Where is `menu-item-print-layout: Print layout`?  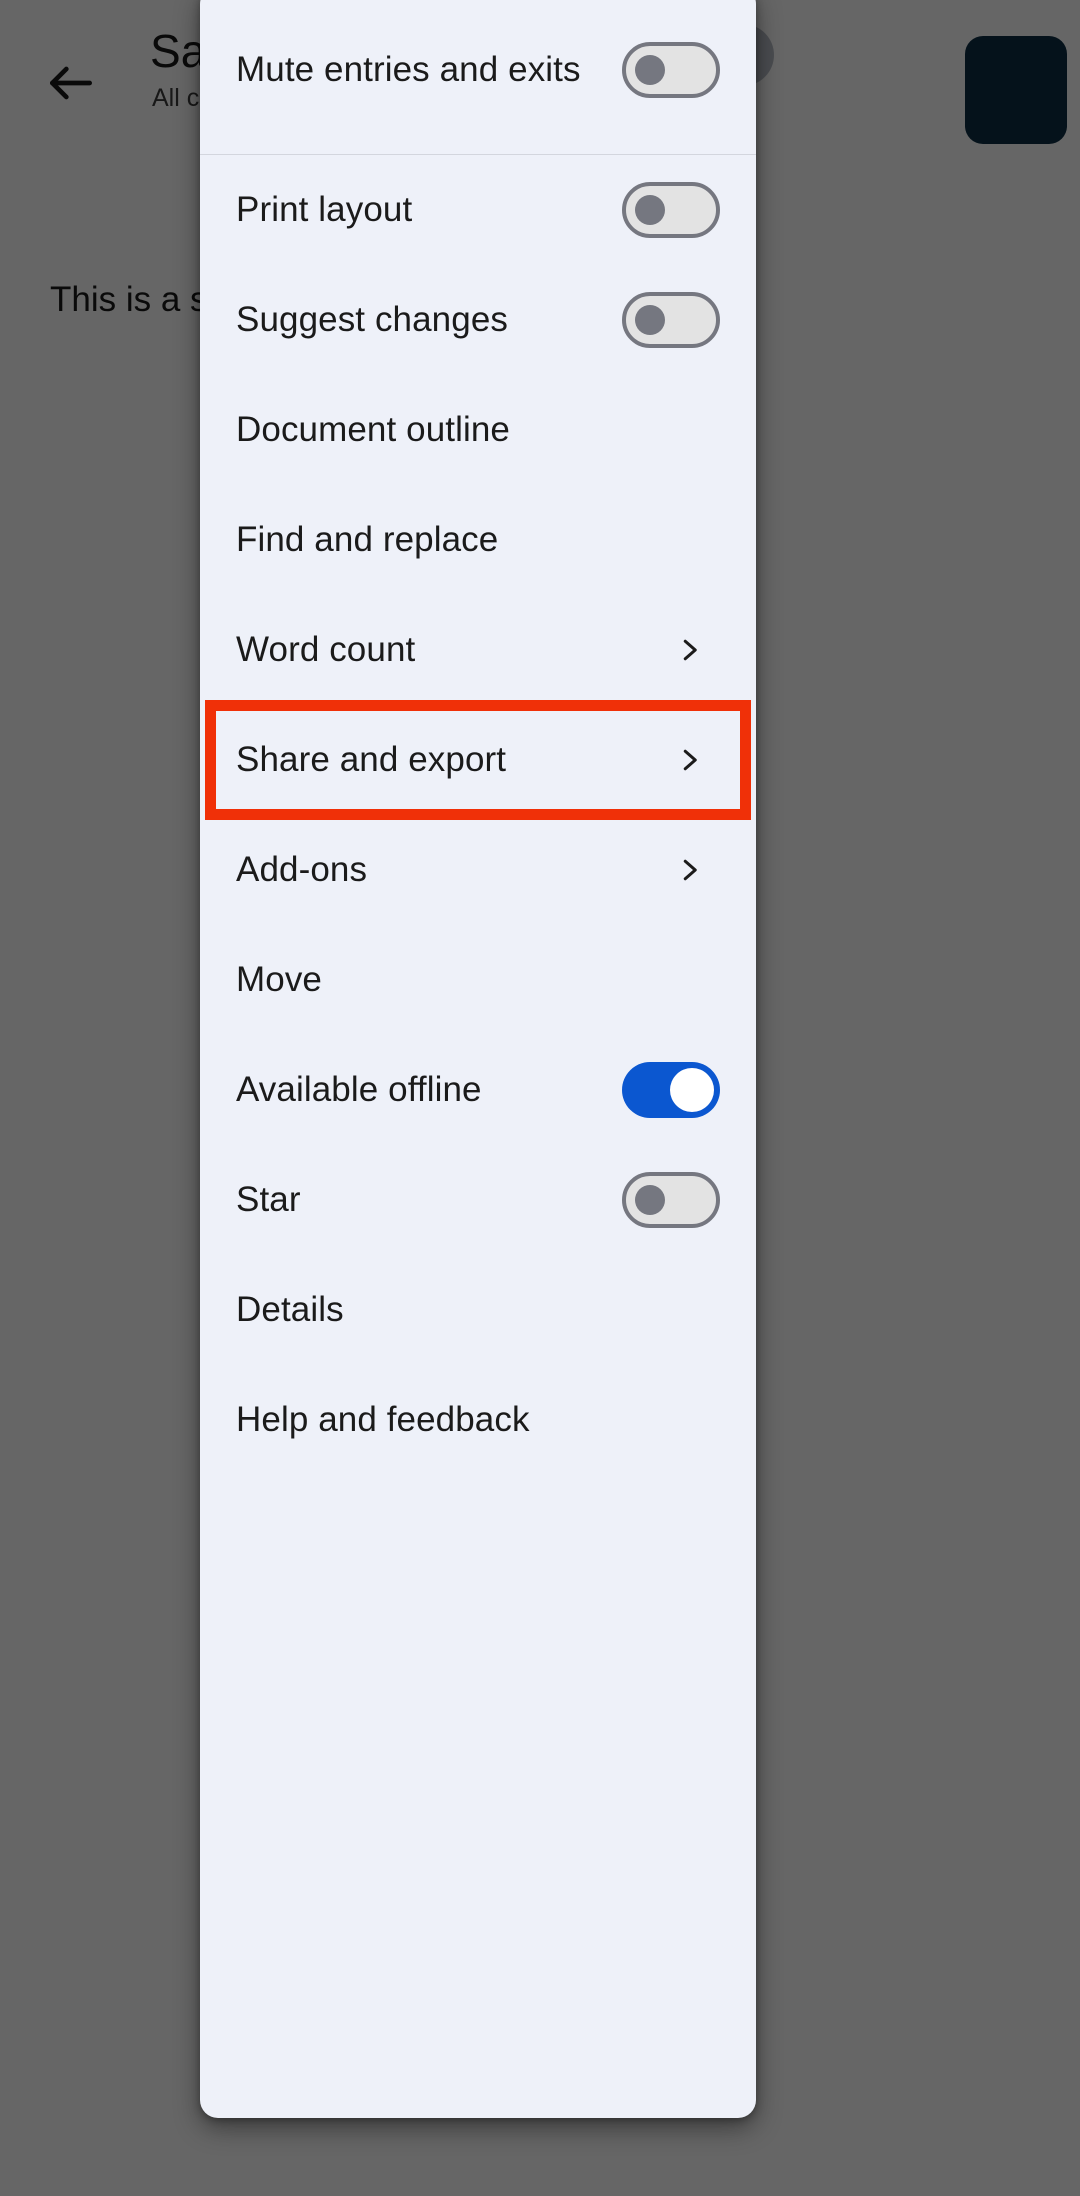 menu-item-print-layout: Print layout is located at coordinates (478, 210).